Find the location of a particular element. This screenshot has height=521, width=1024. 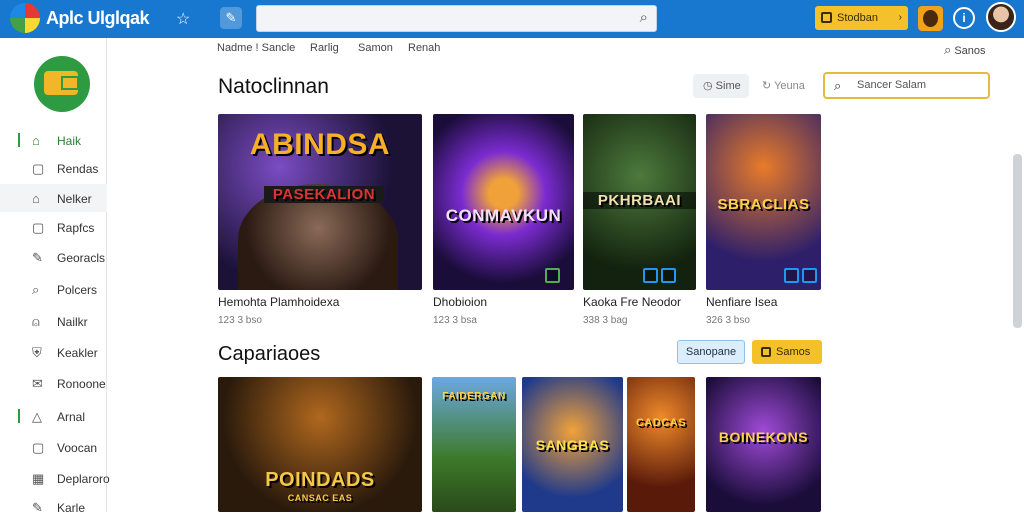

sidebar-item-11: ▦ Deplaroro is located at coordinates (55, 478).